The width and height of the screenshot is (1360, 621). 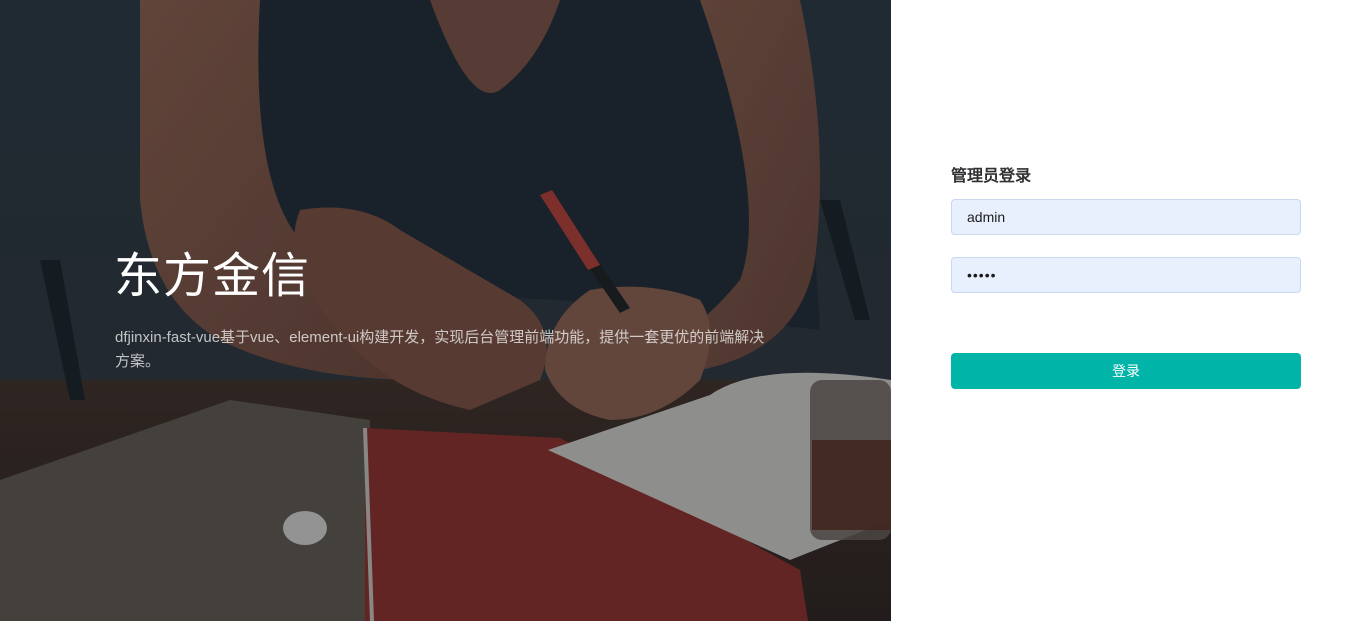 What do you see at coordinates (1126, 217) in the screenshot?
I see `username-input` at bounding box center [1126, 217].